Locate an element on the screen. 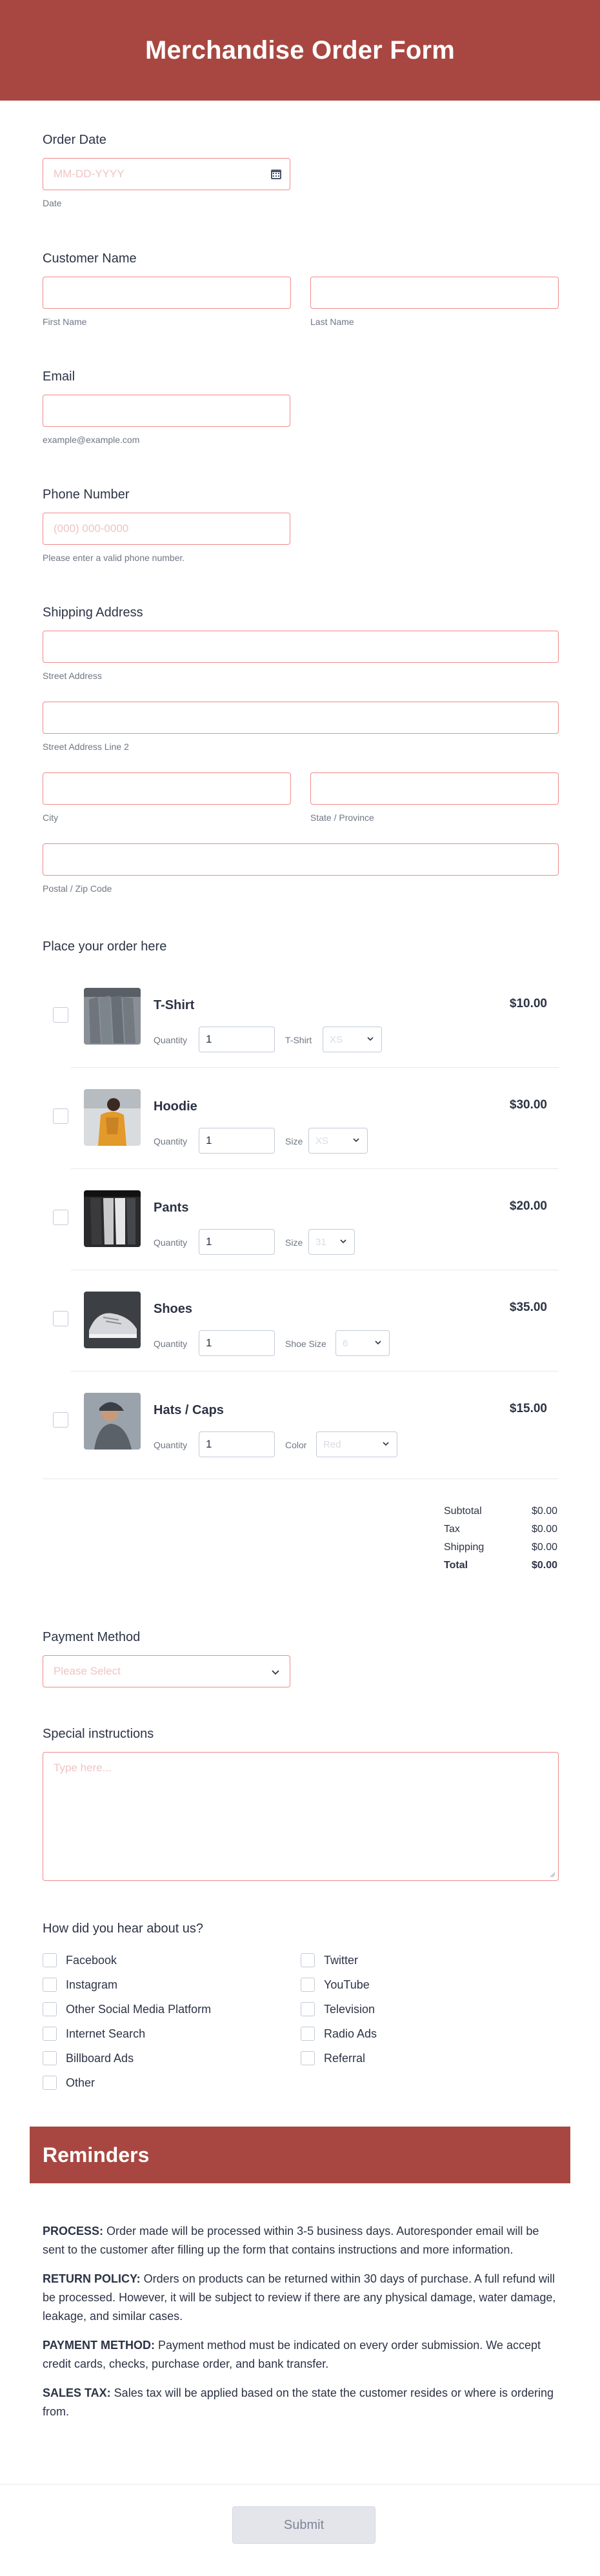 This screenshot has height=2576, width=600. phone-placeholder: (000) 000-0000 is located at coordinates (92, 528).